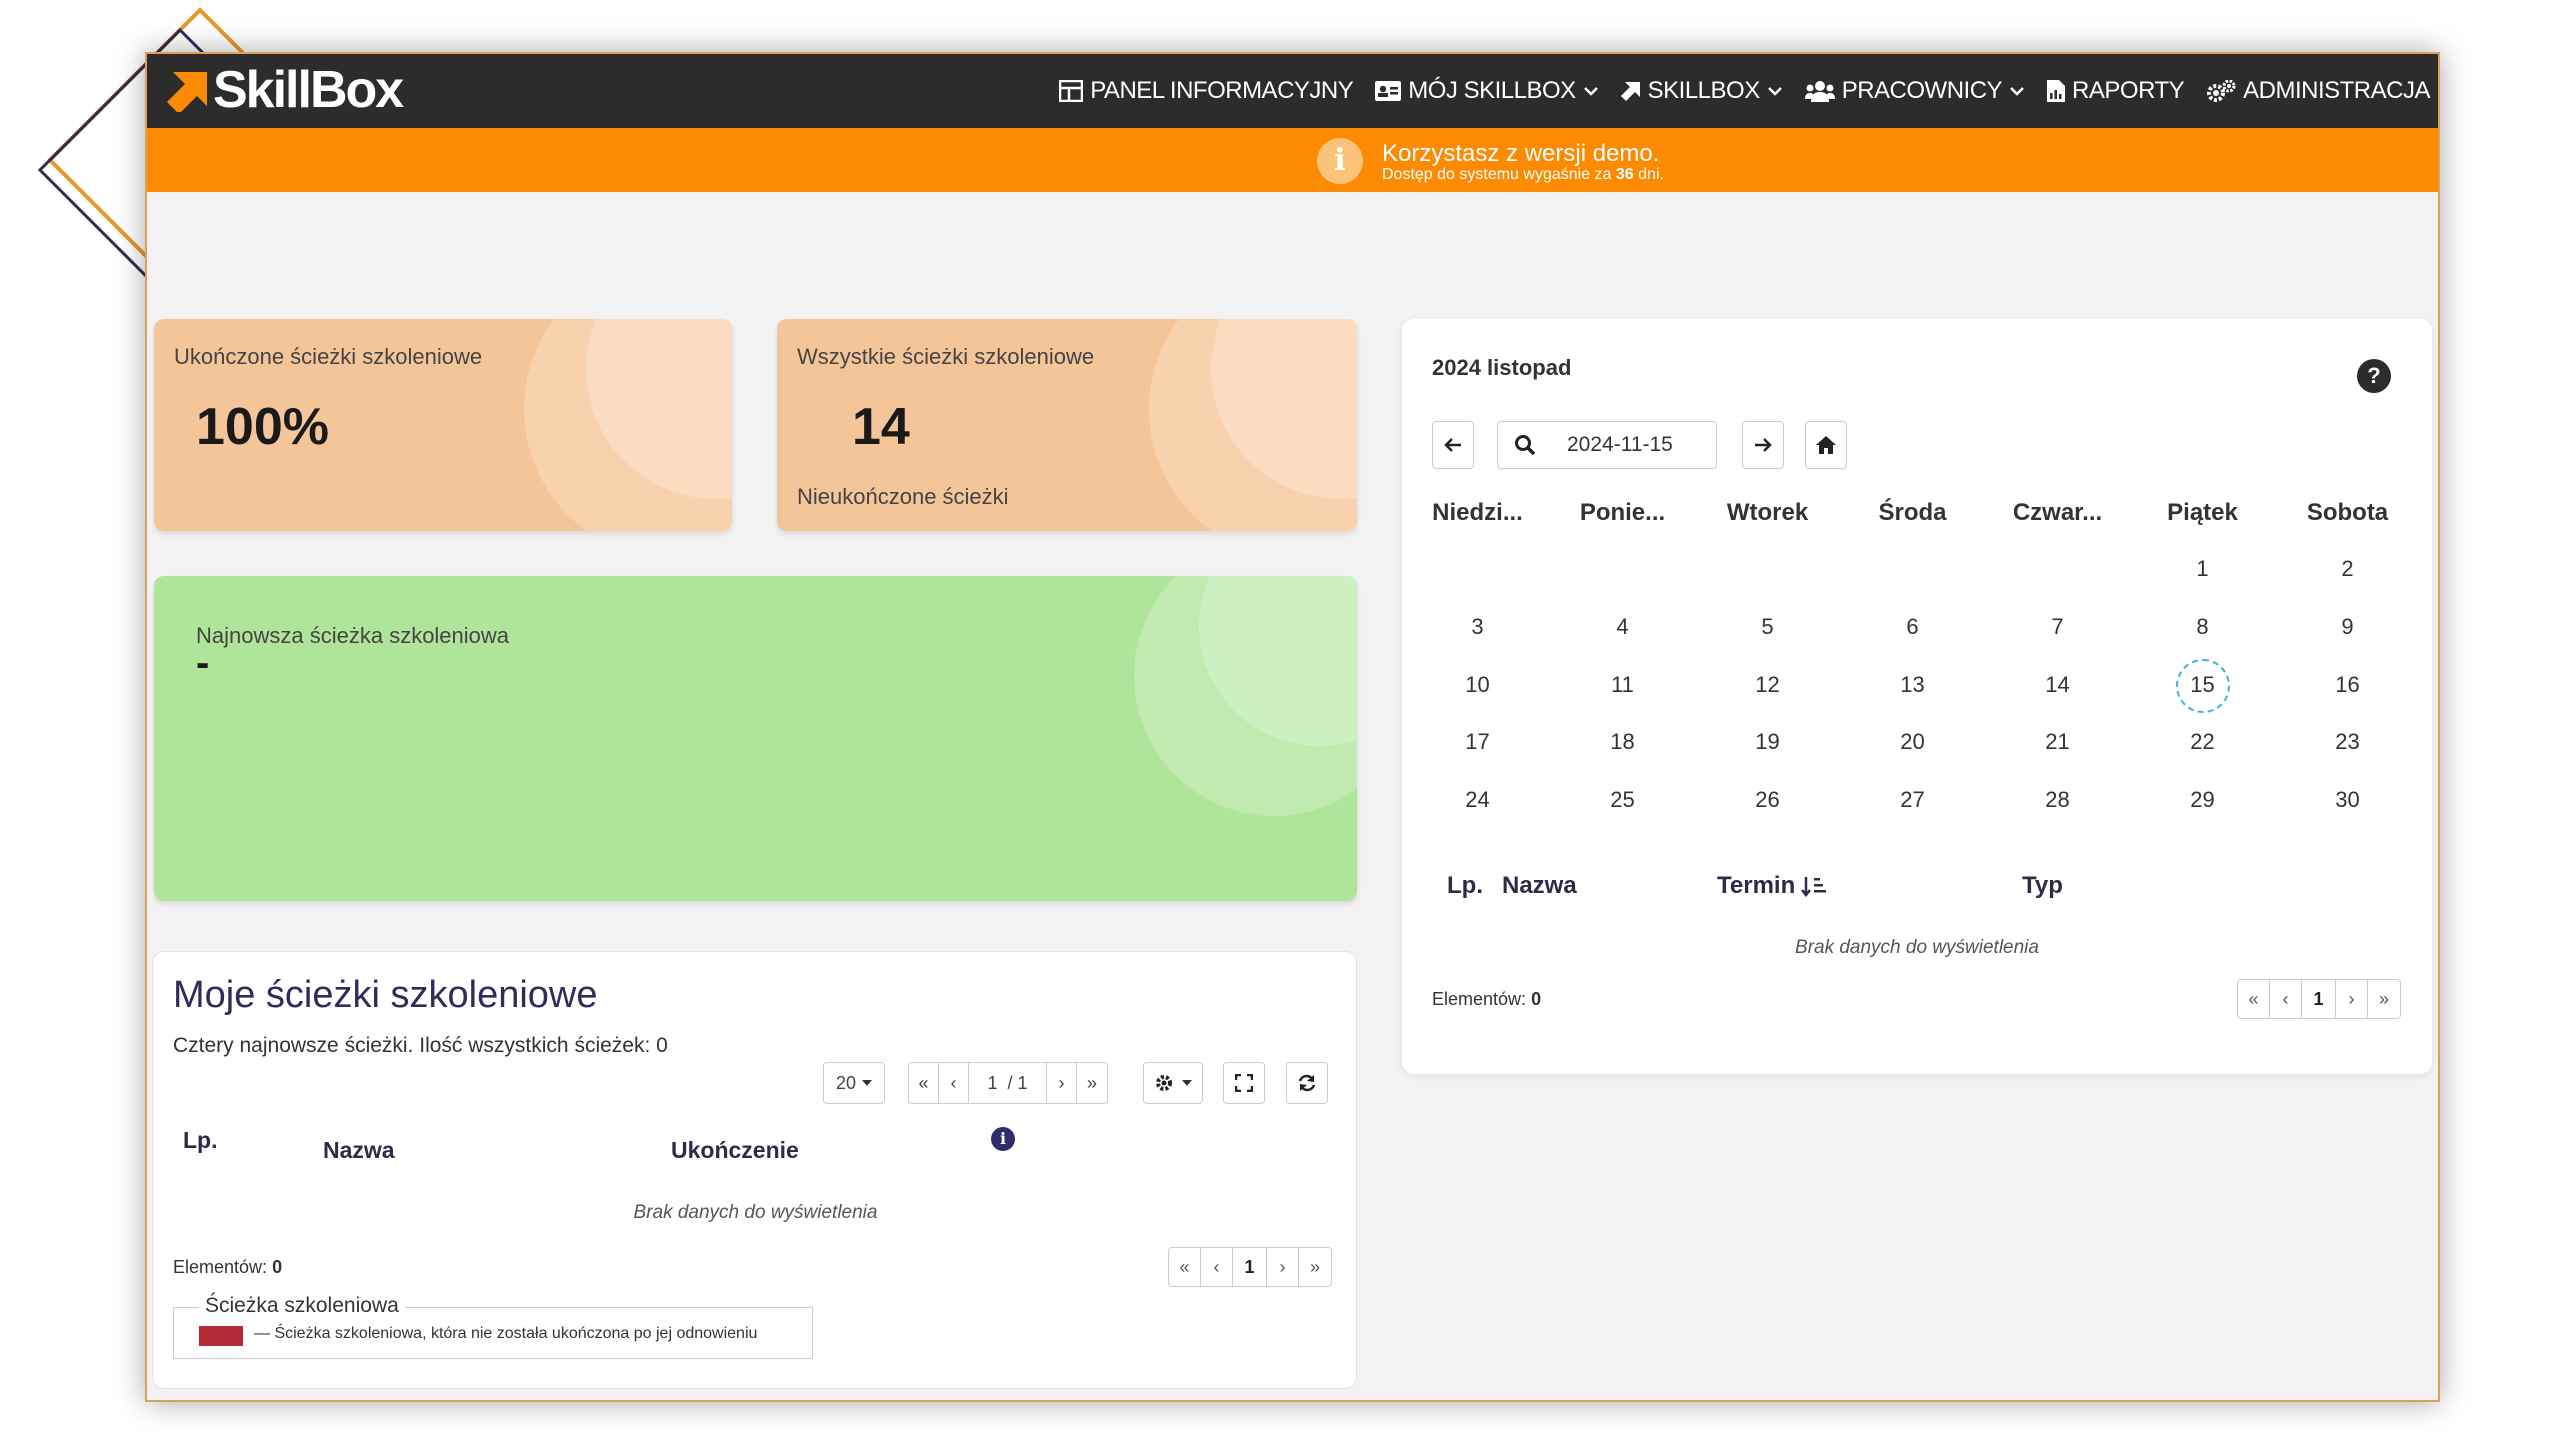  What do you see at coordinates (2017, 91) in the screenshot?
I see `chevron-down-icon` at bounding box center [2017, 91].